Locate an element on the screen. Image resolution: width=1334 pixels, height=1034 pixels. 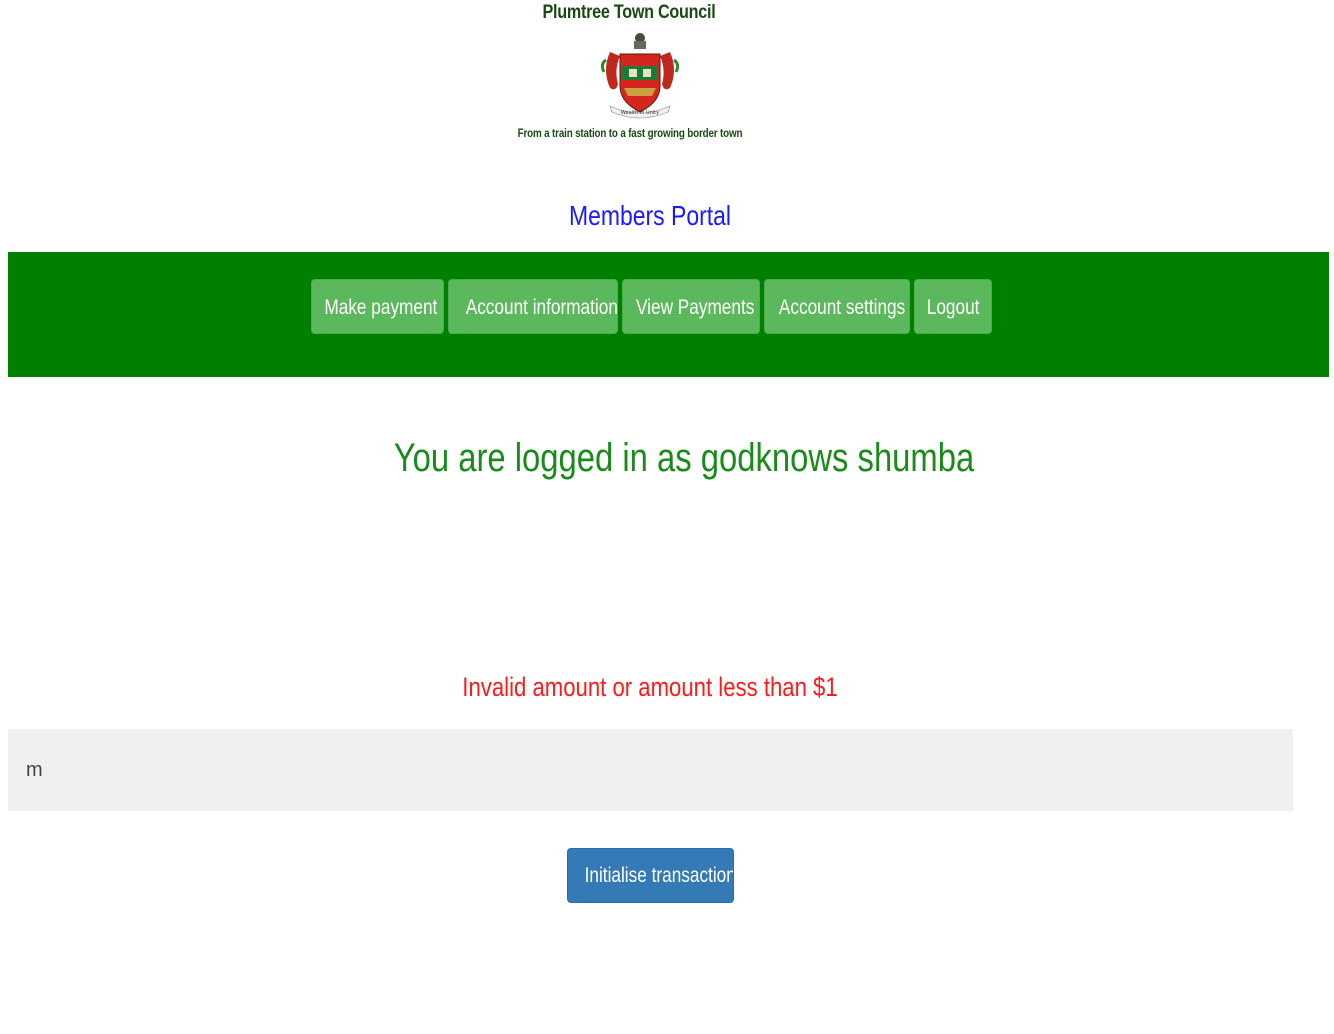
logged-in-status: You are logged in as godknows shumba is located at coordinates (684, 458).